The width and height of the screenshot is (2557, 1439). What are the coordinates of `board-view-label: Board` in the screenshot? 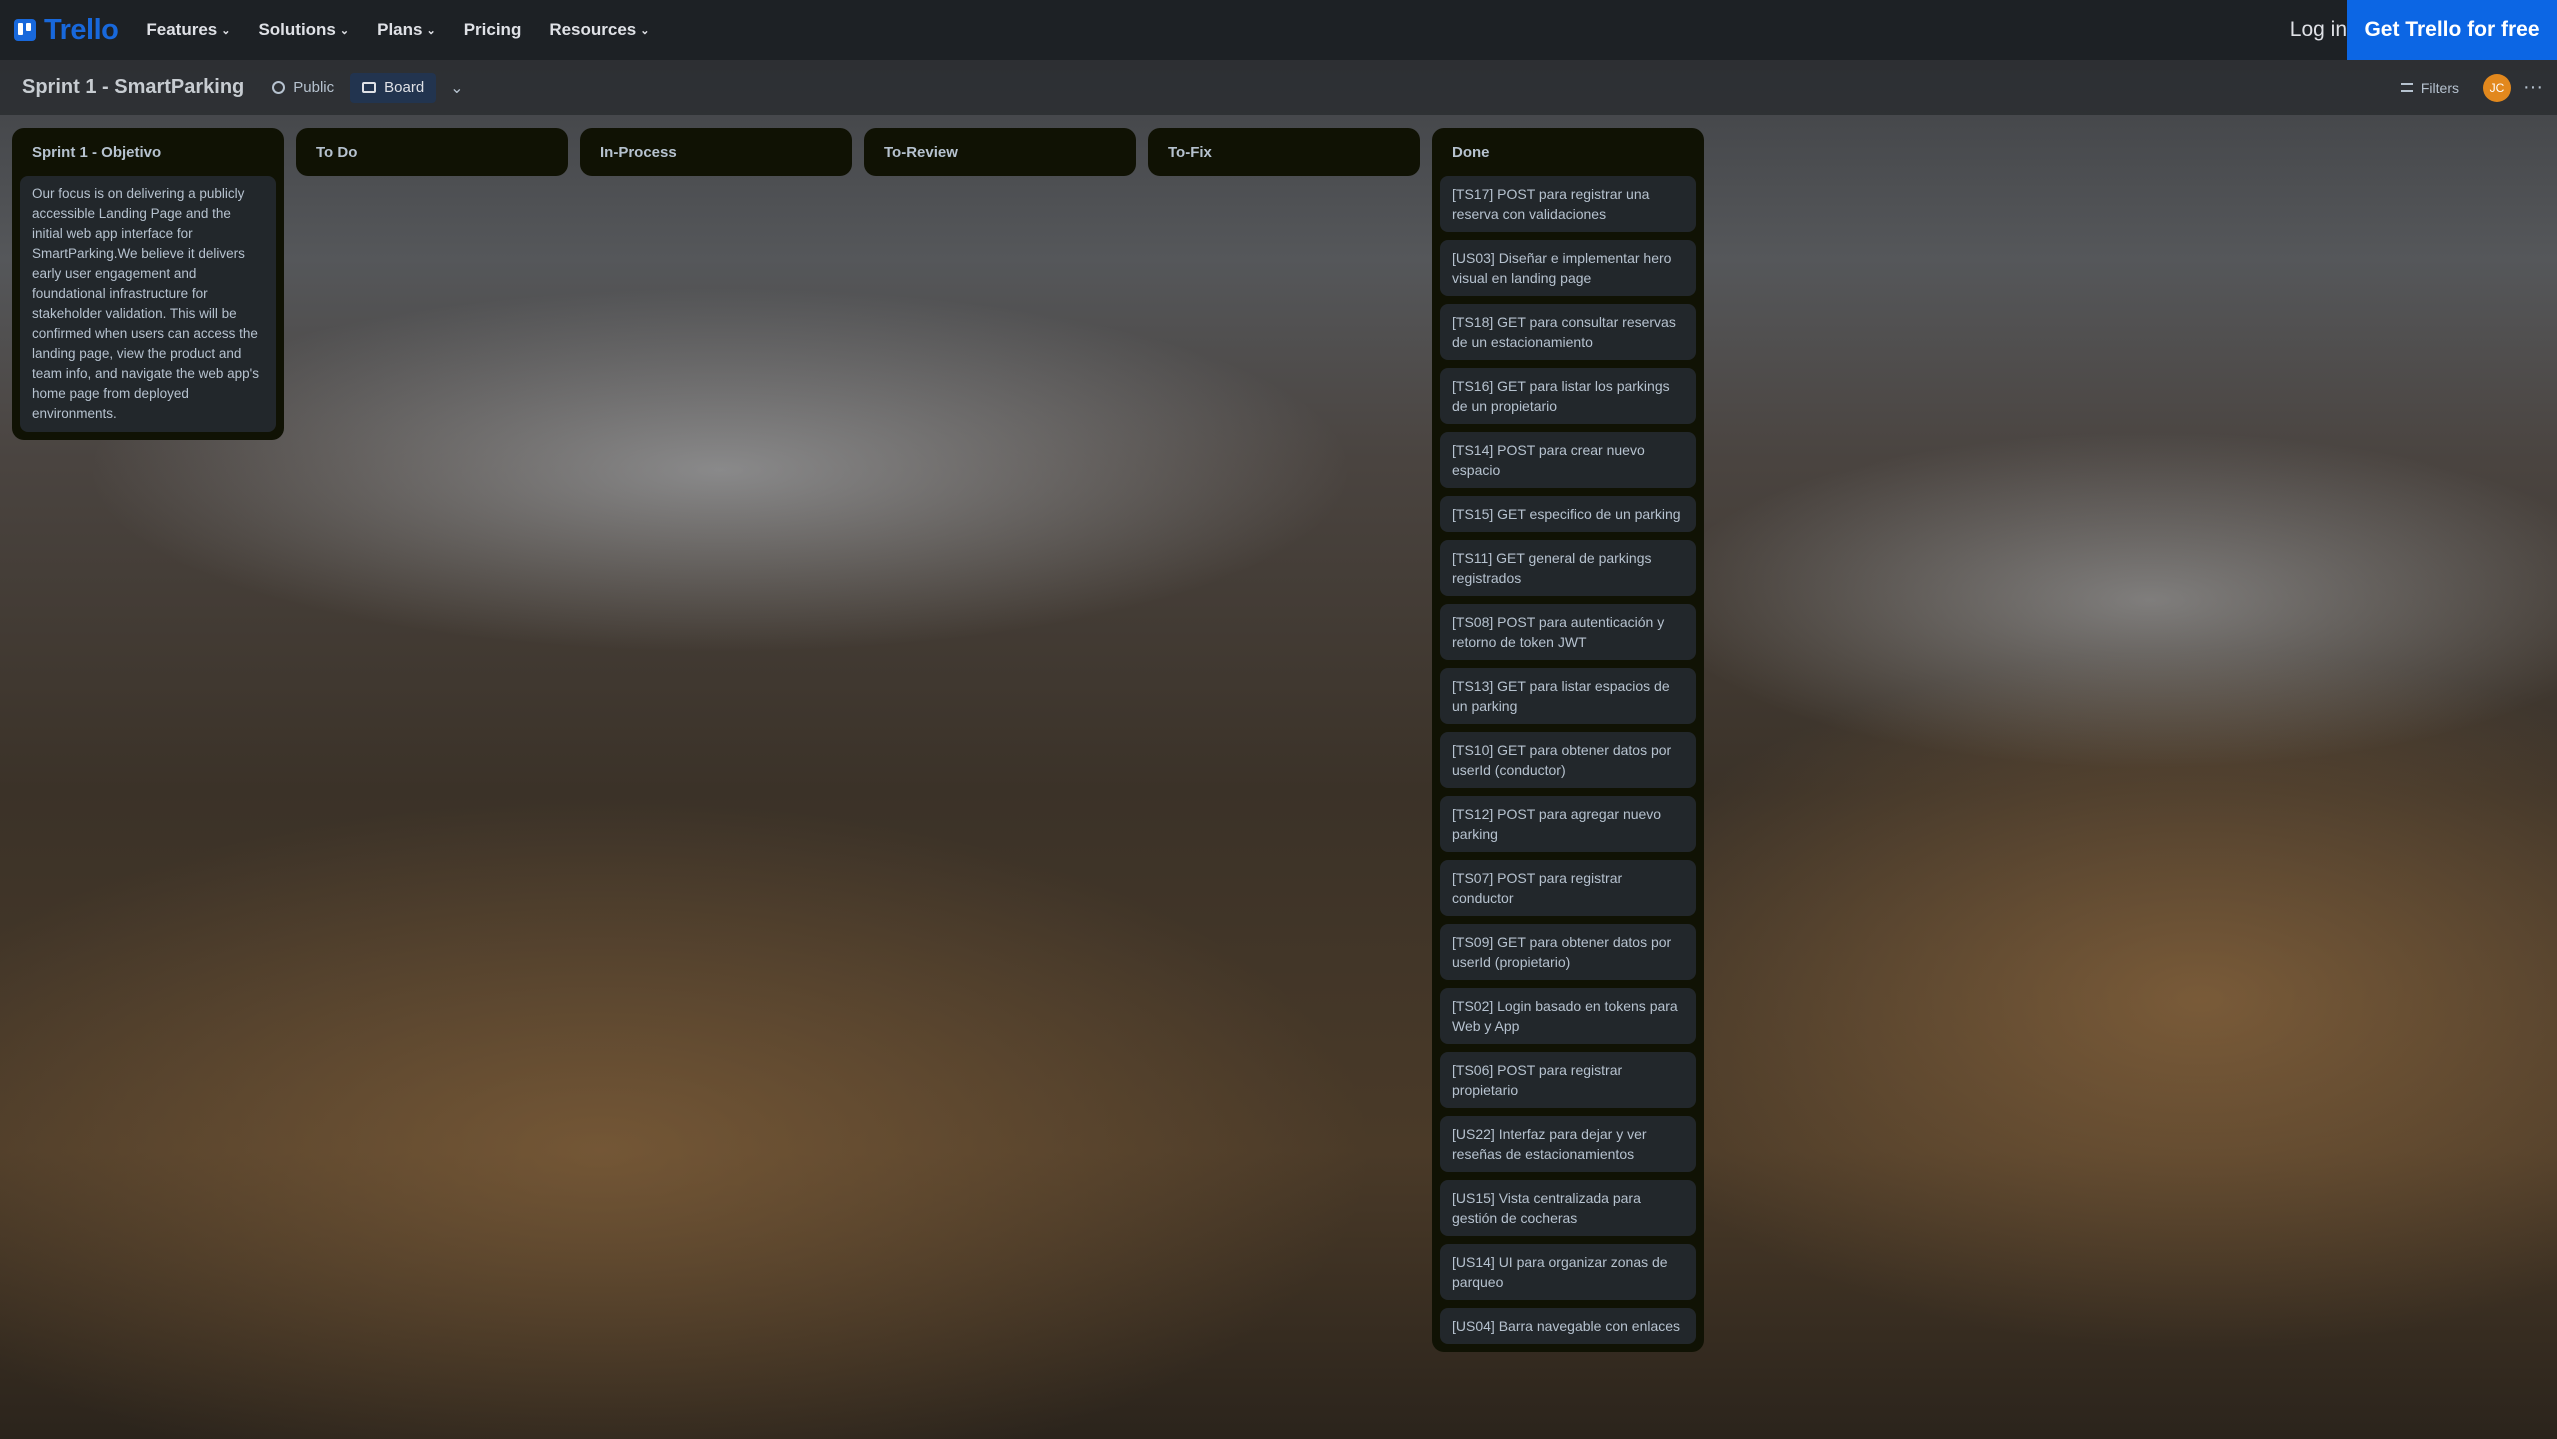 It's located at (404, 87).